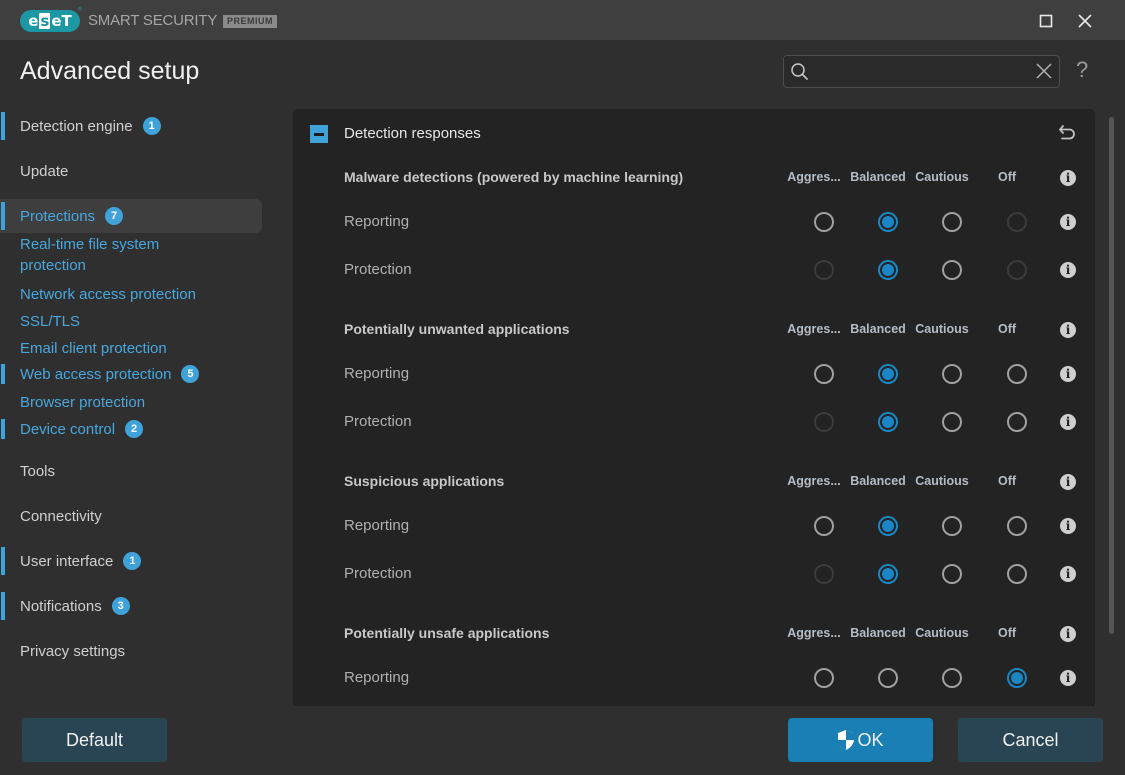 This screenshot has height=775, width=1125. I want to click on maximize-button, so click(1046, 21).